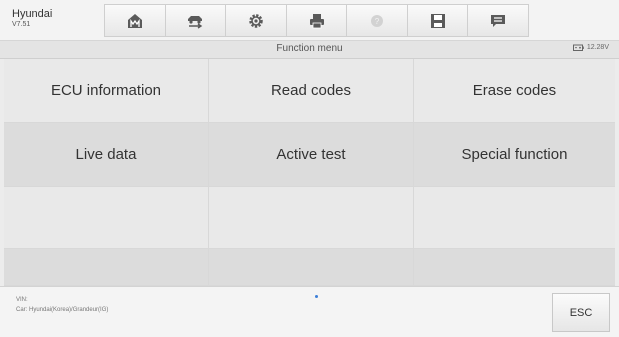 Image resolution: width=619 pixels, height=337 pixels. What do you see at coordinates (21, 24) in the screenshot?
I see `software-version: V7.51` at bounding box center [21, 24].